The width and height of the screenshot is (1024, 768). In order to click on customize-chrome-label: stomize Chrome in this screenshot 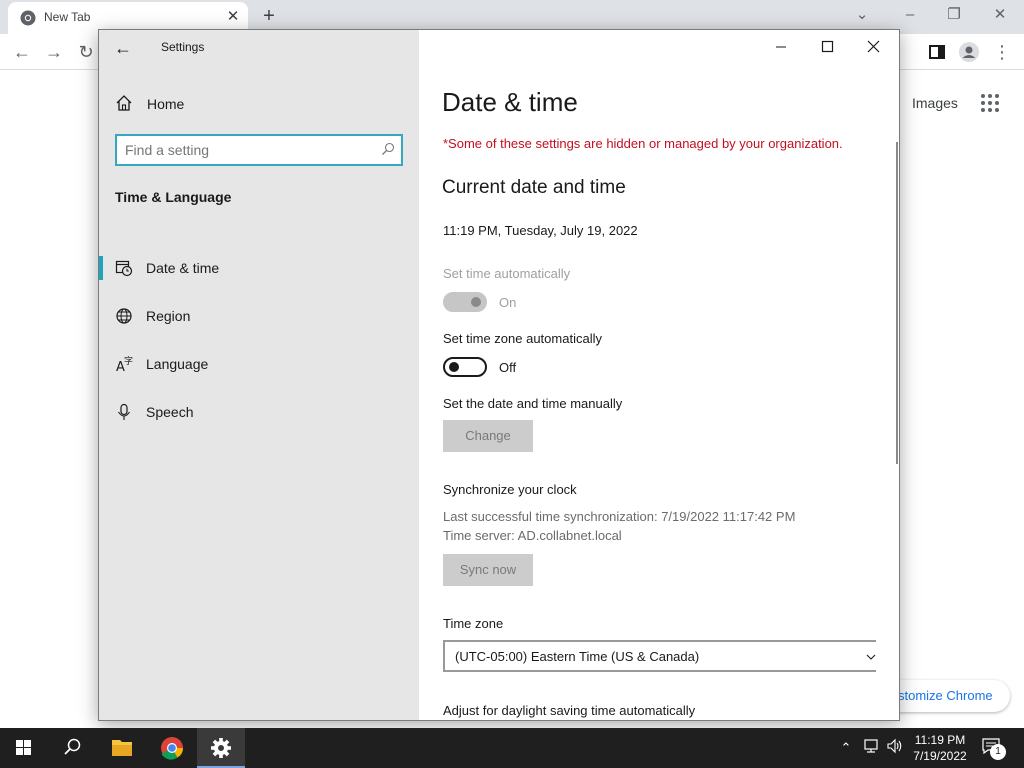, I will do `click(945, 695)`.